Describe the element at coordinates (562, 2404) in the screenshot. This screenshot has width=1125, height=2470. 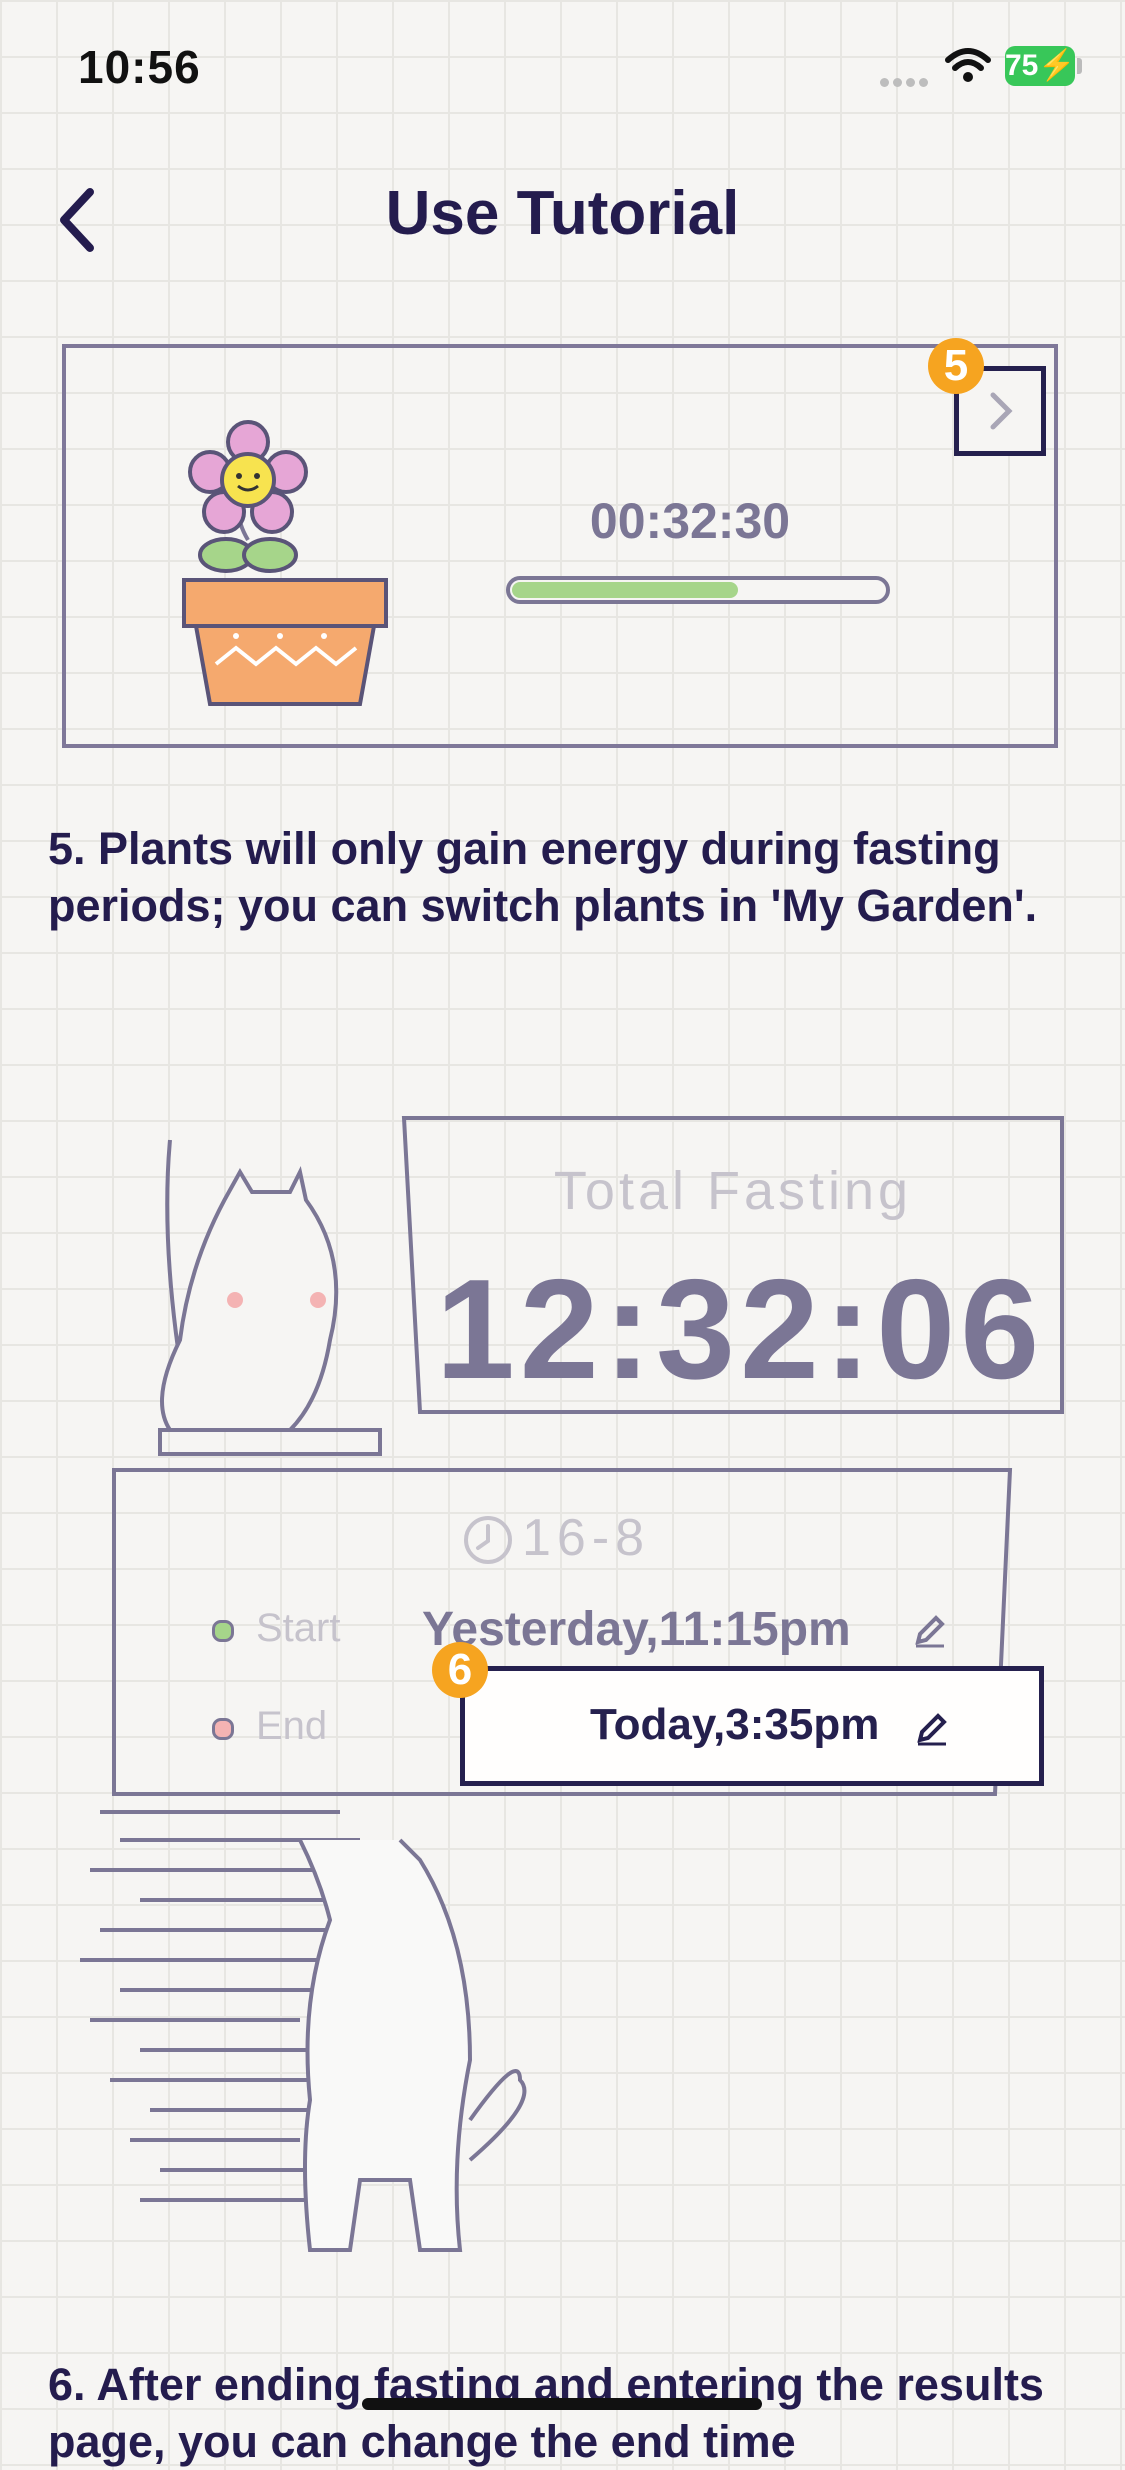
I see `home-indicator` at that location.